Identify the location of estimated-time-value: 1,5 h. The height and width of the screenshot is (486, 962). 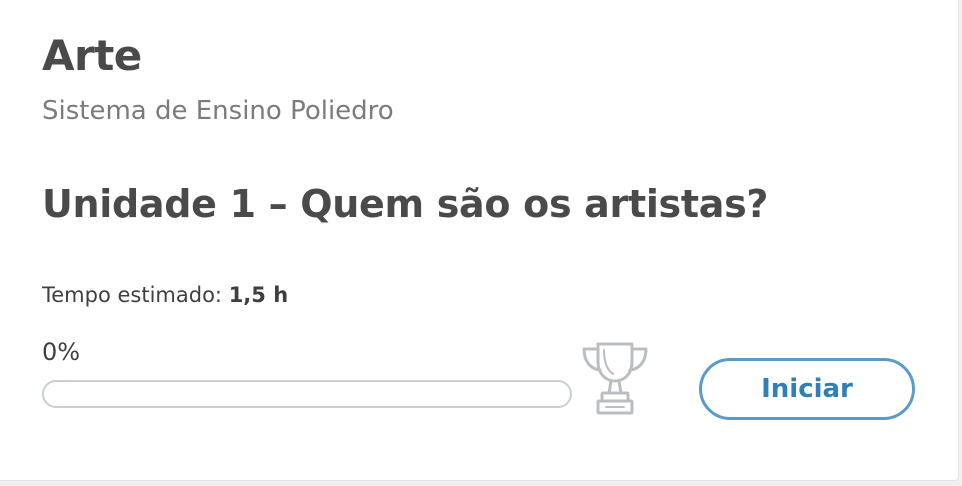
(258, 295).